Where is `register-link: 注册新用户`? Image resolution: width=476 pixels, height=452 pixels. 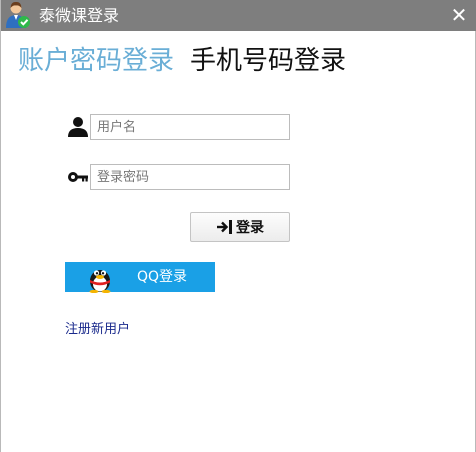 register-link: 注册新用户 is located at coordinates (97, 327).